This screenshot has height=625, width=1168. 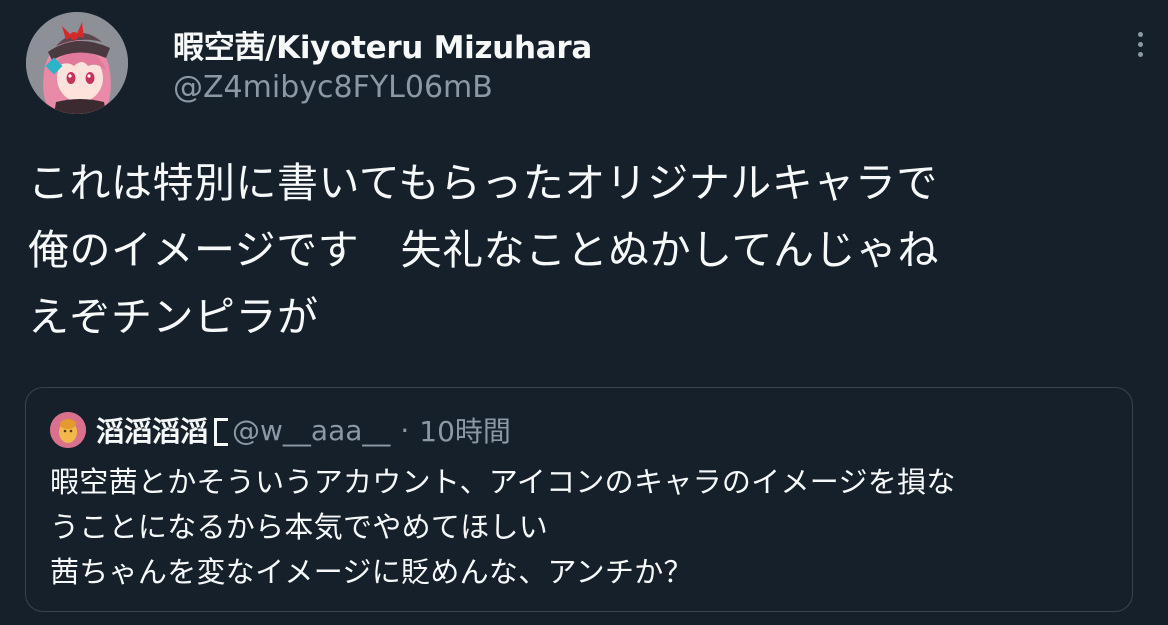 I want to click on author-avatar, so click(x=77, y=63).